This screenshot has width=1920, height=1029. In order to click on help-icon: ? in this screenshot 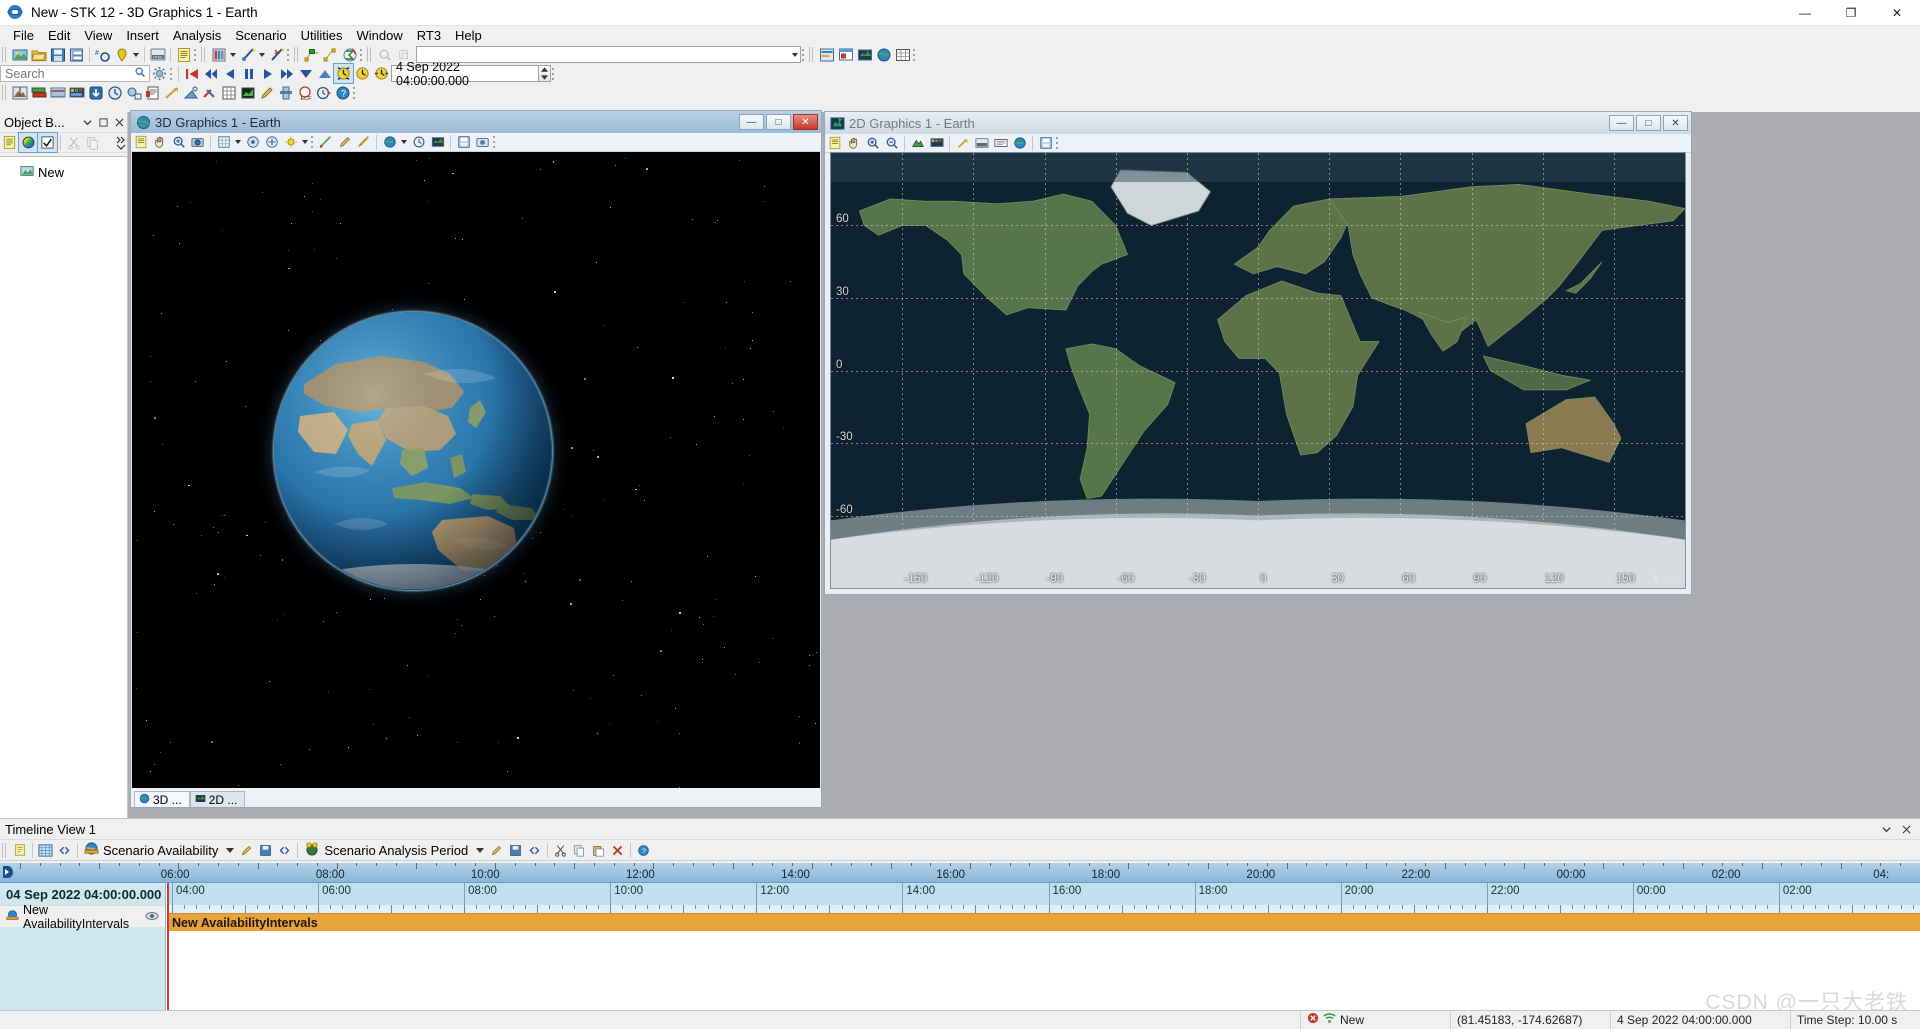, I will do `click(643, 850)`.